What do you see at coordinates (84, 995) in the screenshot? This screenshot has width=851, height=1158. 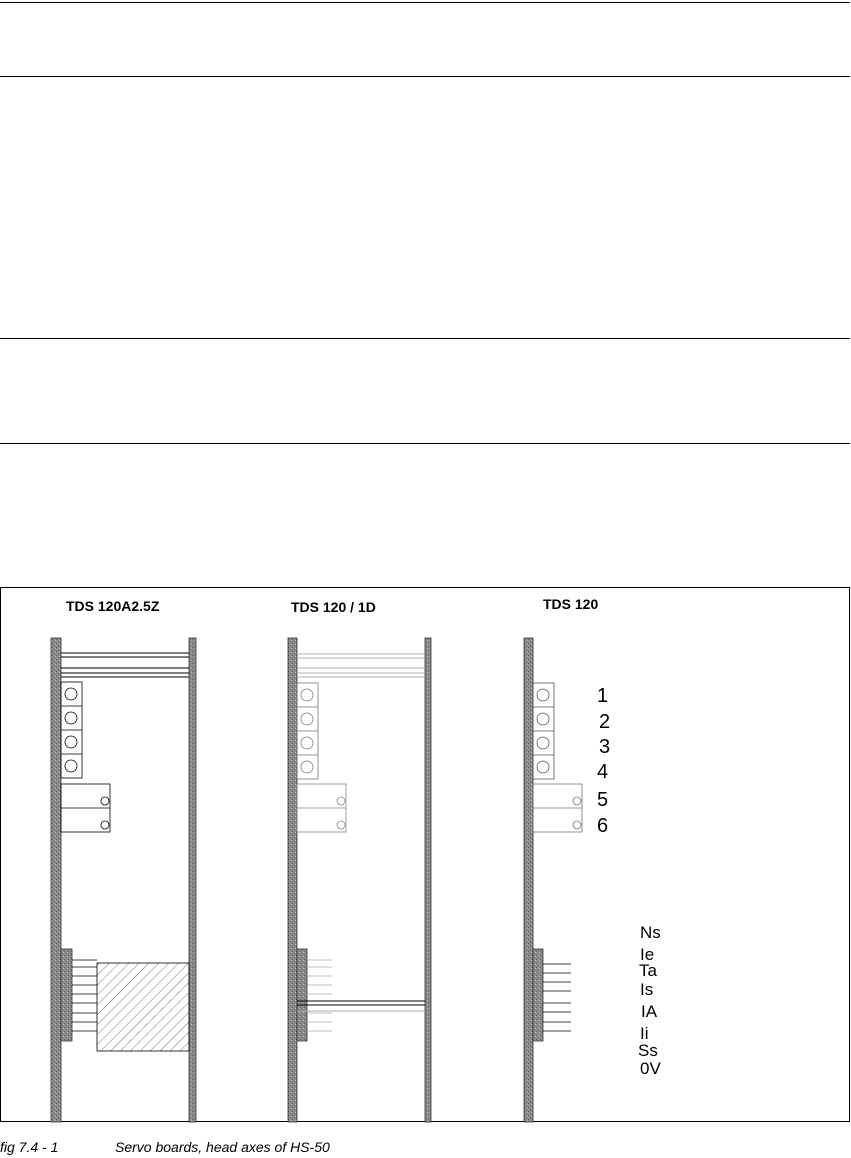 I see `board-1-connector-pins` at bounding box center [84, 995].